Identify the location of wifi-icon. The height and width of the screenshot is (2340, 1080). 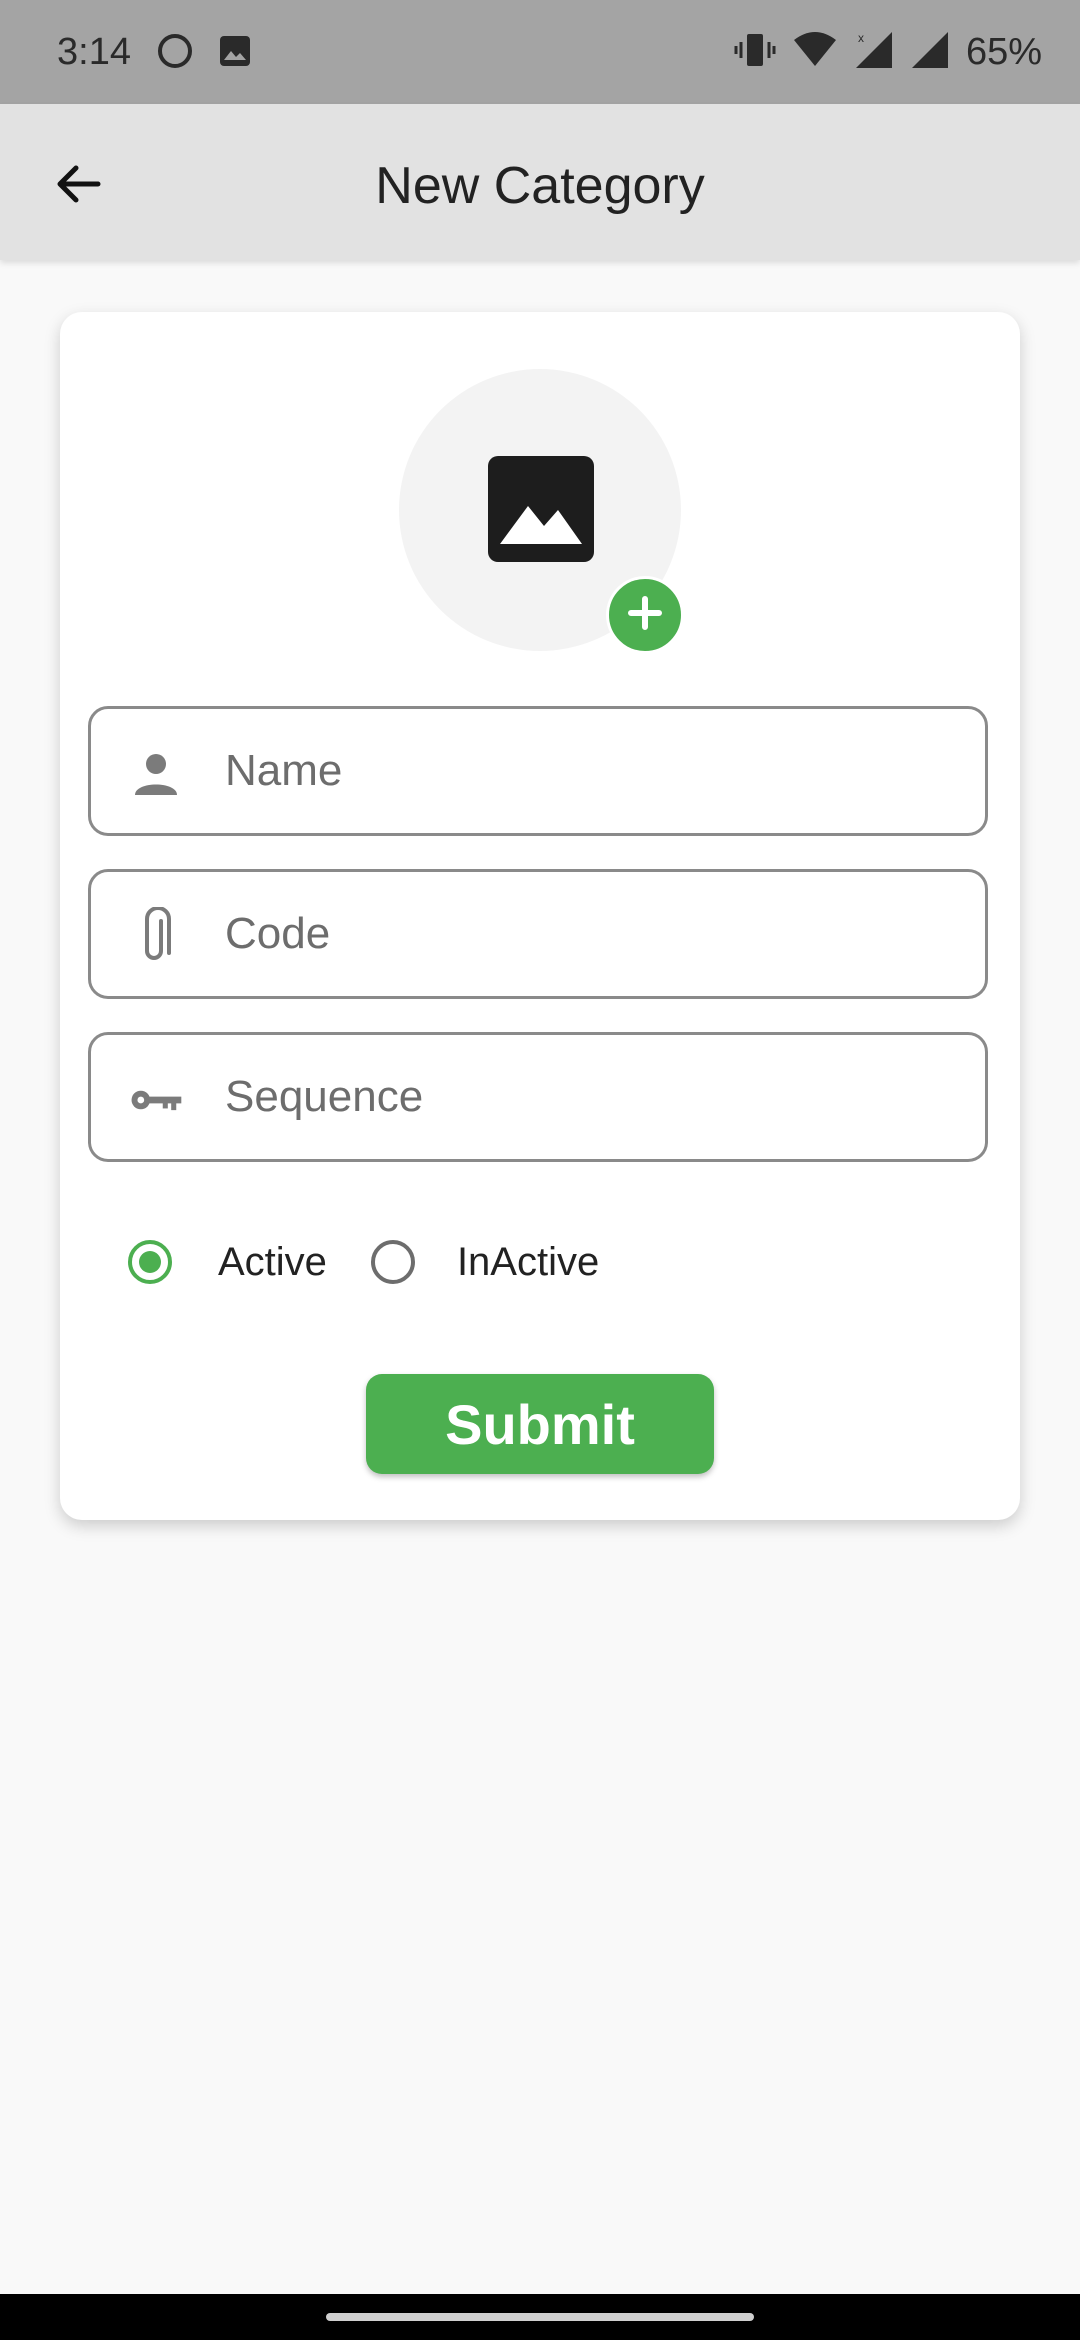
(815, 52).